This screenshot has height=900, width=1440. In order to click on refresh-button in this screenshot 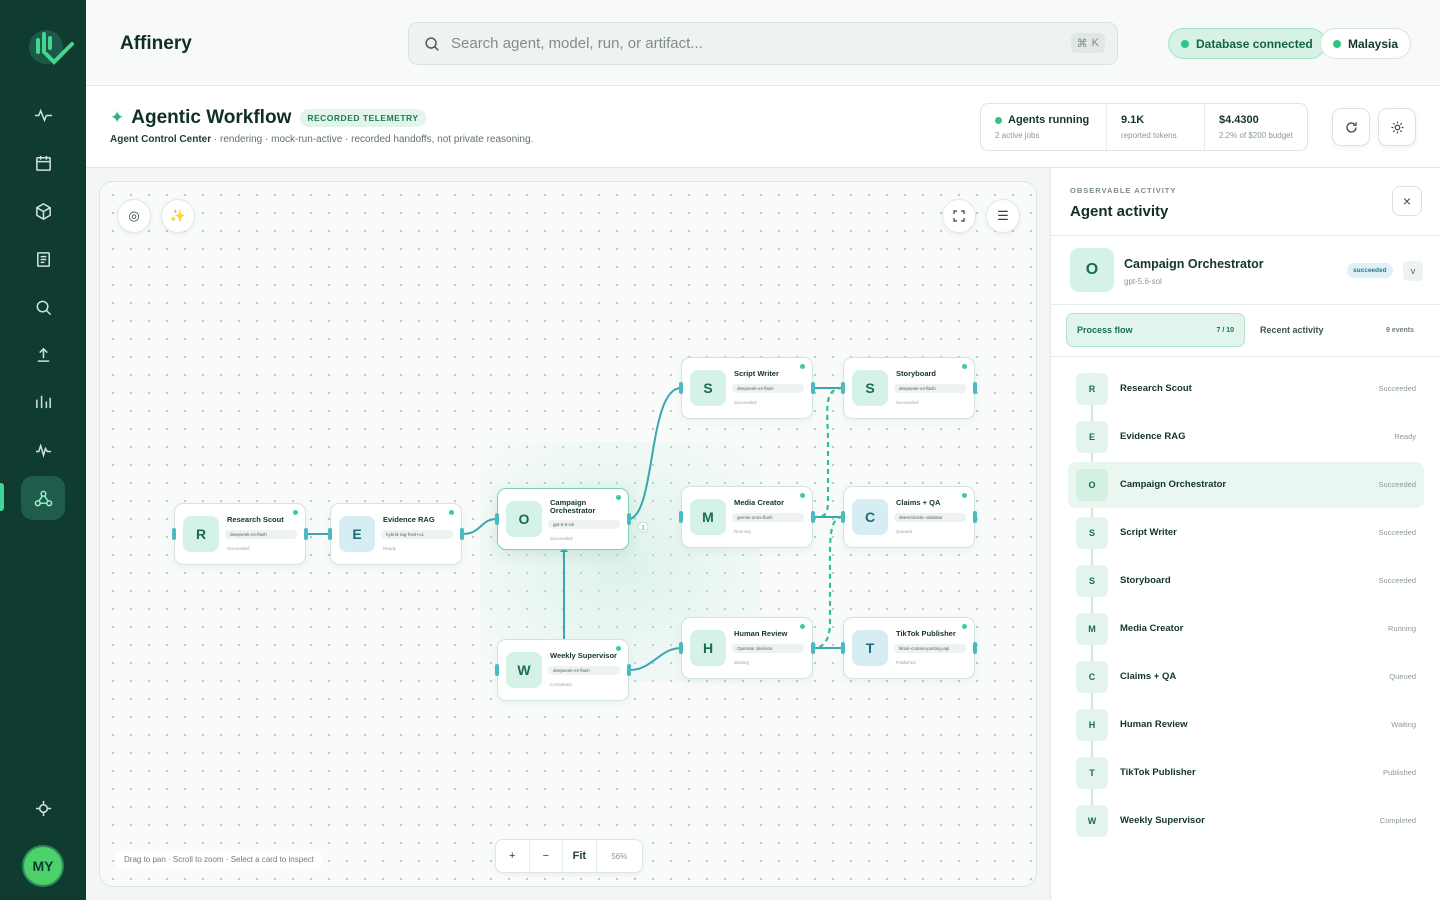, I will do `click(1351, 127)`.